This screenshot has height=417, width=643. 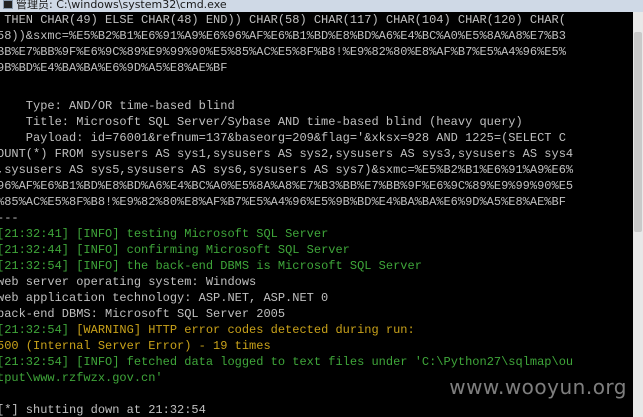 I want to click on log-level: [WARNING], so click(x=109, y=330).